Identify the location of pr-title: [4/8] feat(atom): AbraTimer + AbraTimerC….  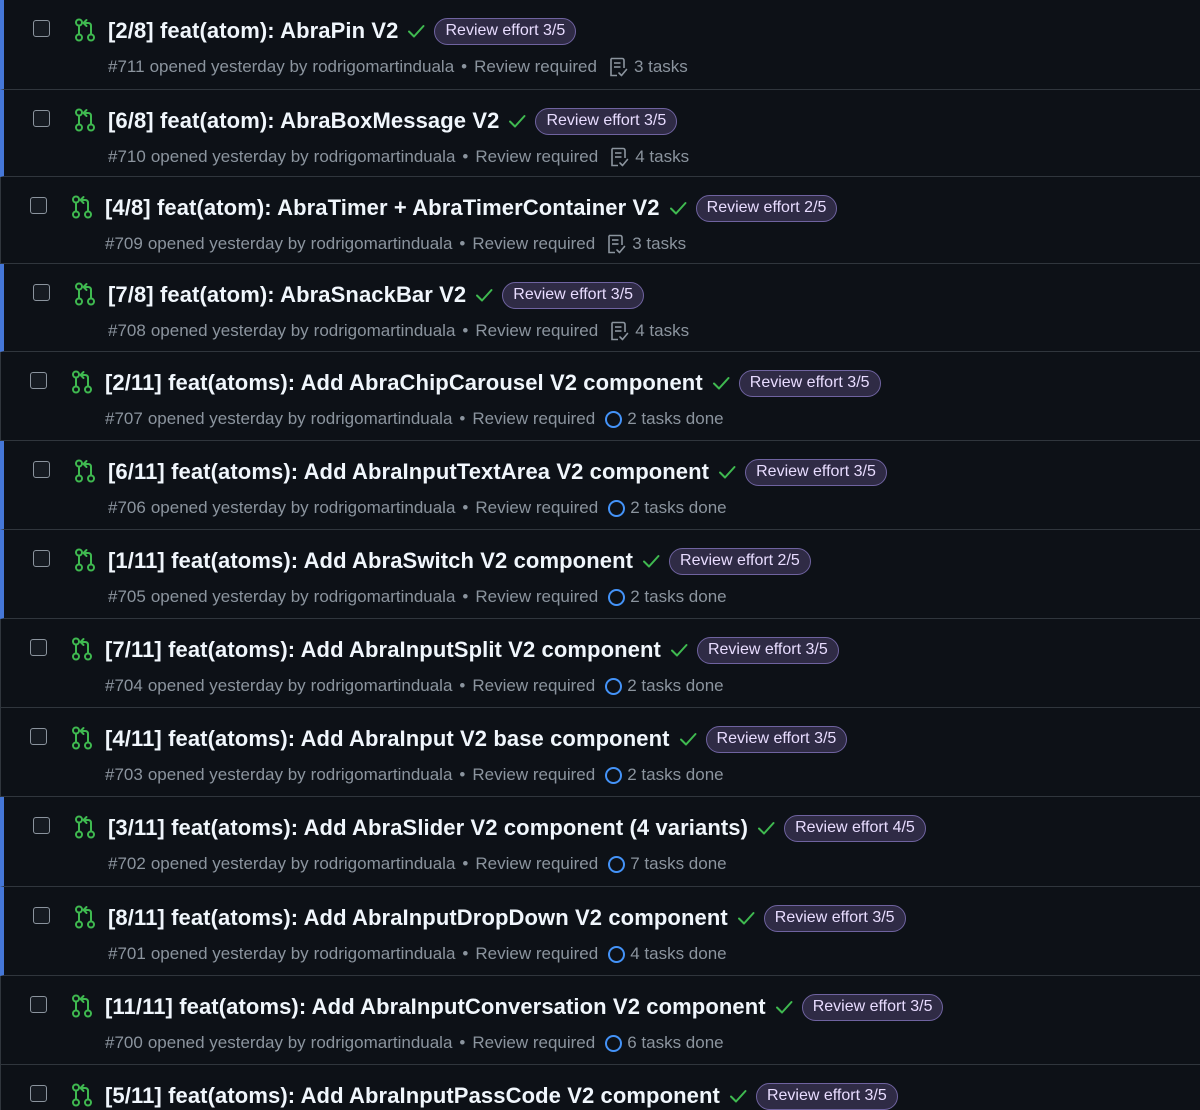
(382, 208).